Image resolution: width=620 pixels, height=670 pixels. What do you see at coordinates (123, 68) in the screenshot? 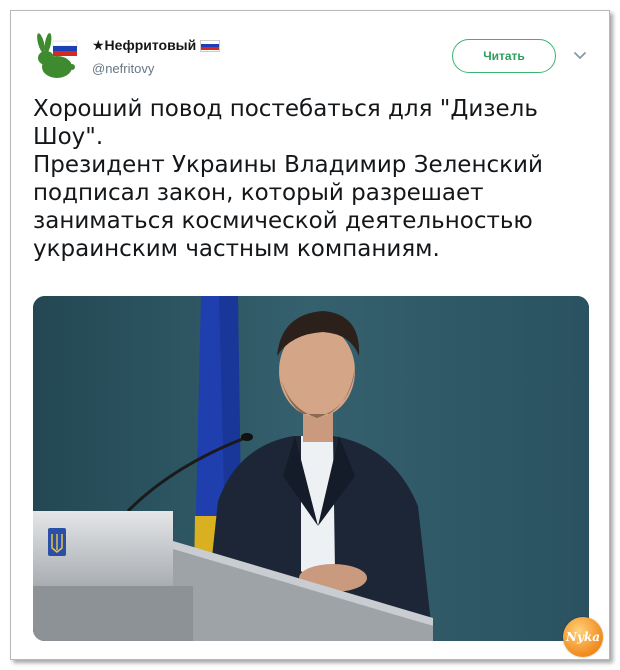
I see `user-handle: @nefritovy` at bounding box center [123, 68].